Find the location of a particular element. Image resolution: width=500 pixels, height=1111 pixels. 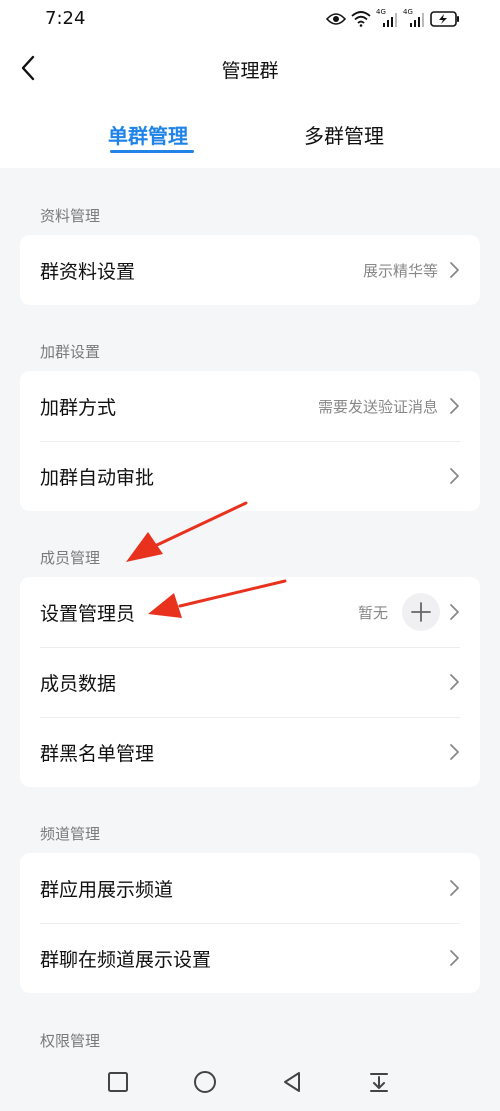

home-button is located at coordinates (205, 1082).